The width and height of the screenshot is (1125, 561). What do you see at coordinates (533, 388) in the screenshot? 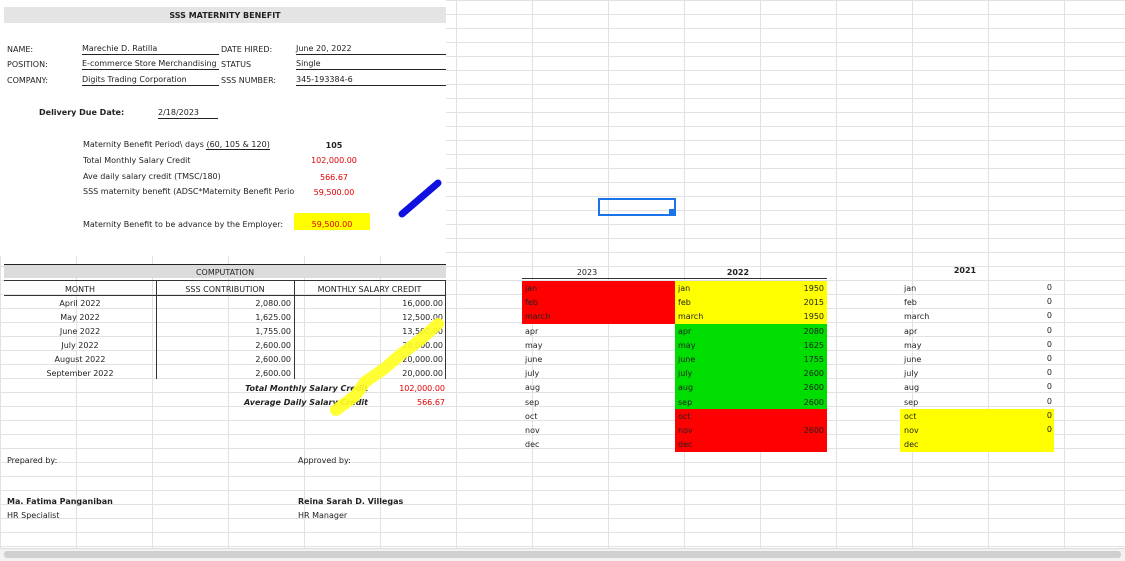
I see `month-label-2023: aug` at bounding box center [533, 388].